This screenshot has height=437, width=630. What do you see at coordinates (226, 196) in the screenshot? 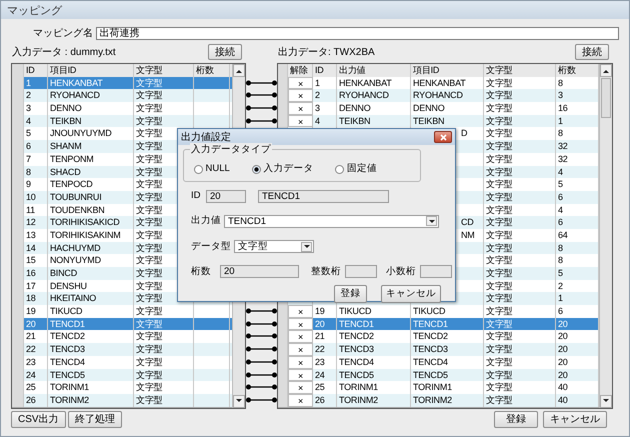
I see `id-field: 20` at bounding box center [226, 196].